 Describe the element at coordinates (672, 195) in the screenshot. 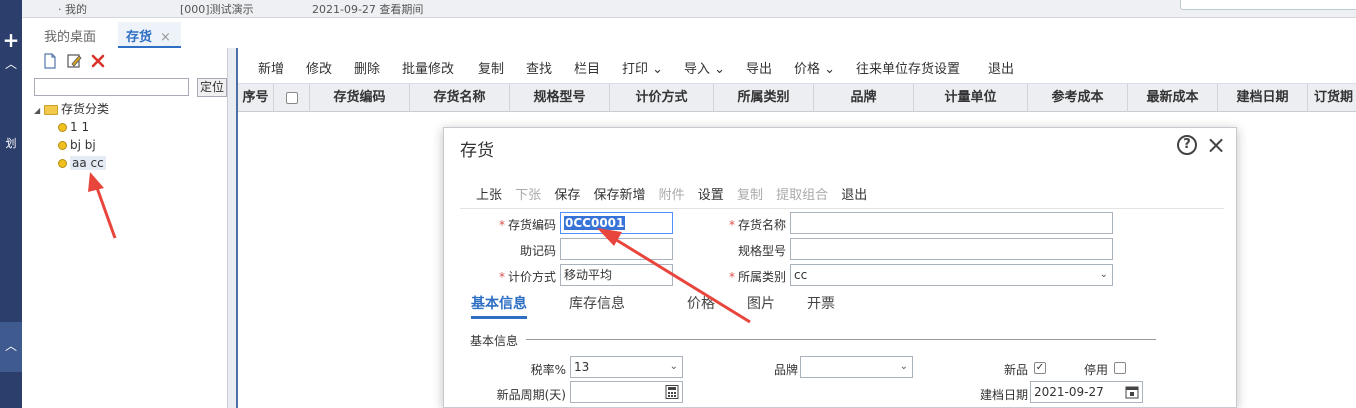

I see `attachment-button: 附件` at that location.